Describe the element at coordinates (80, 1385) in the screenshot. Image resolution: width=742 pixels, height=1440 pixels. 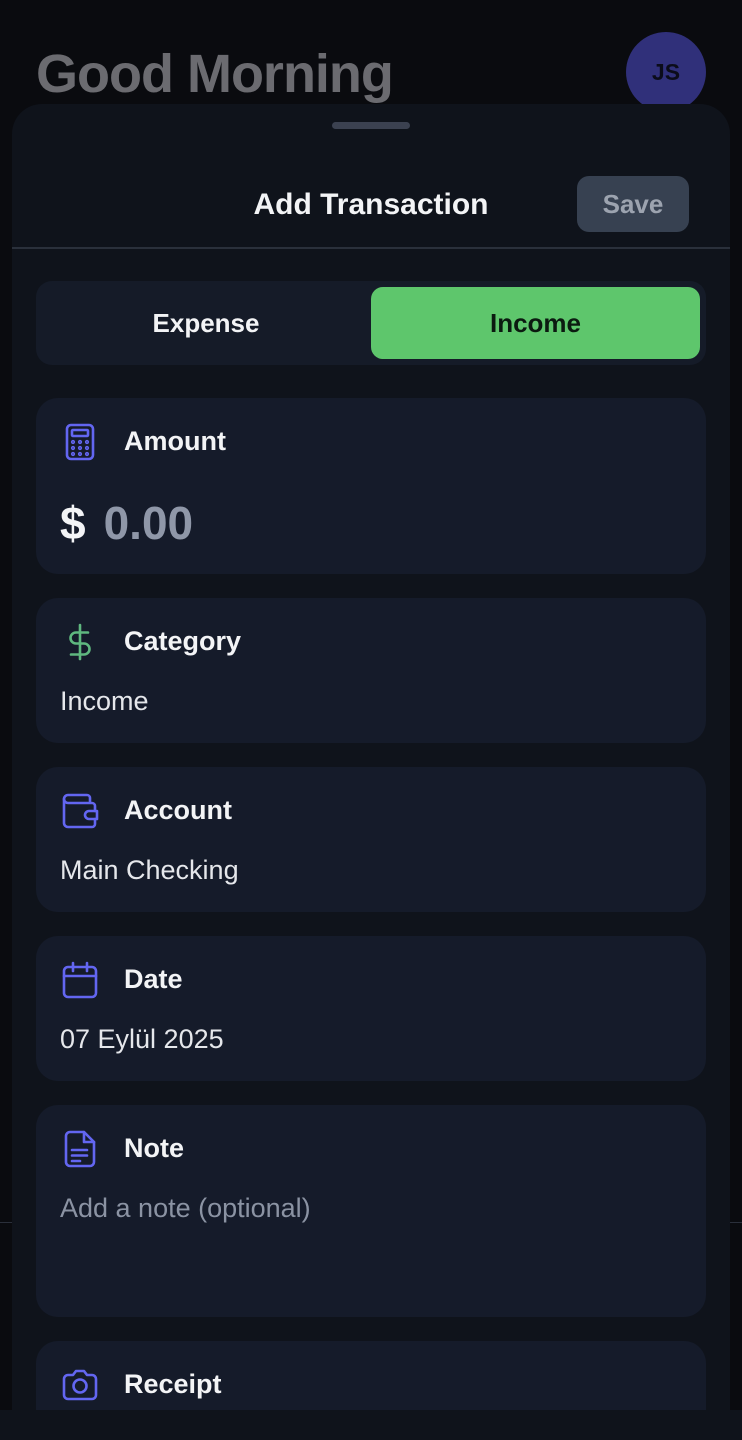
I see `camera-icon` at that location.